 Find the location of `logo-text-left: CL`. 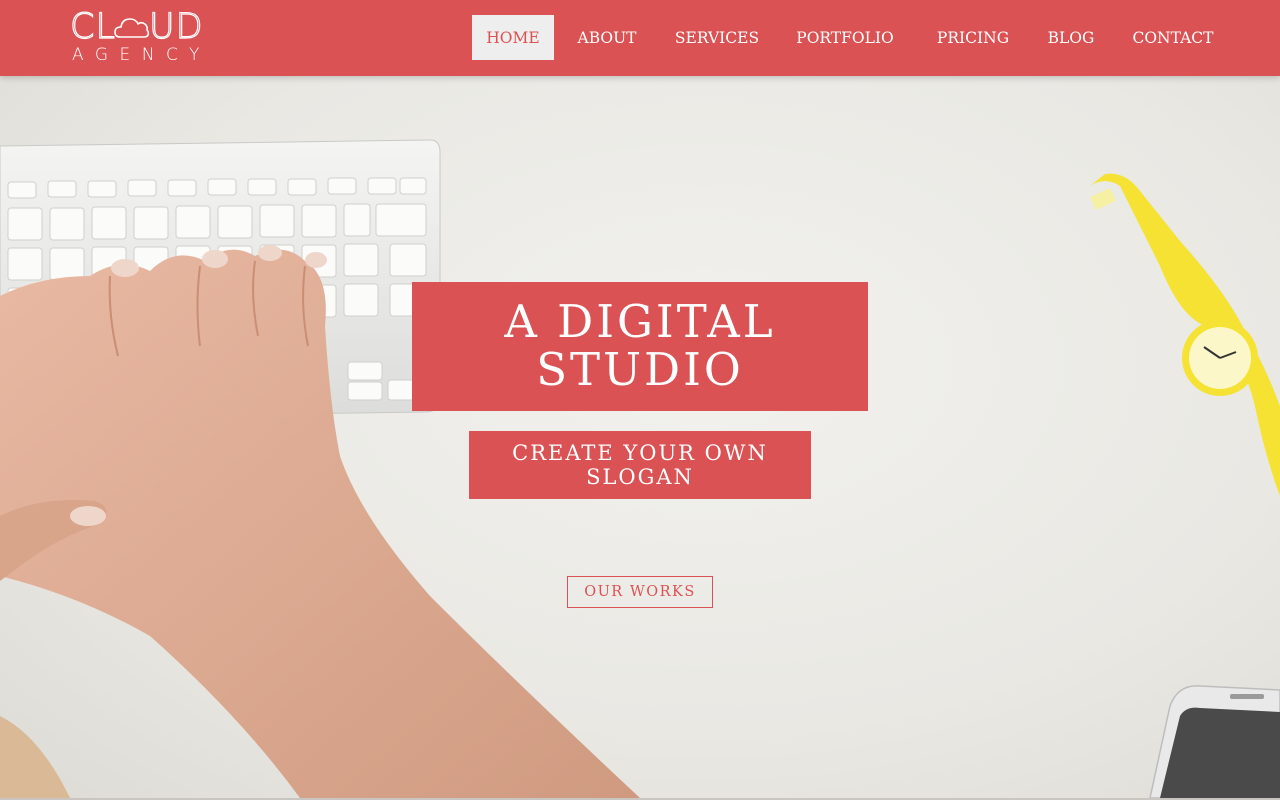

logo-text-left: CL is located at coordinates (92, 27).